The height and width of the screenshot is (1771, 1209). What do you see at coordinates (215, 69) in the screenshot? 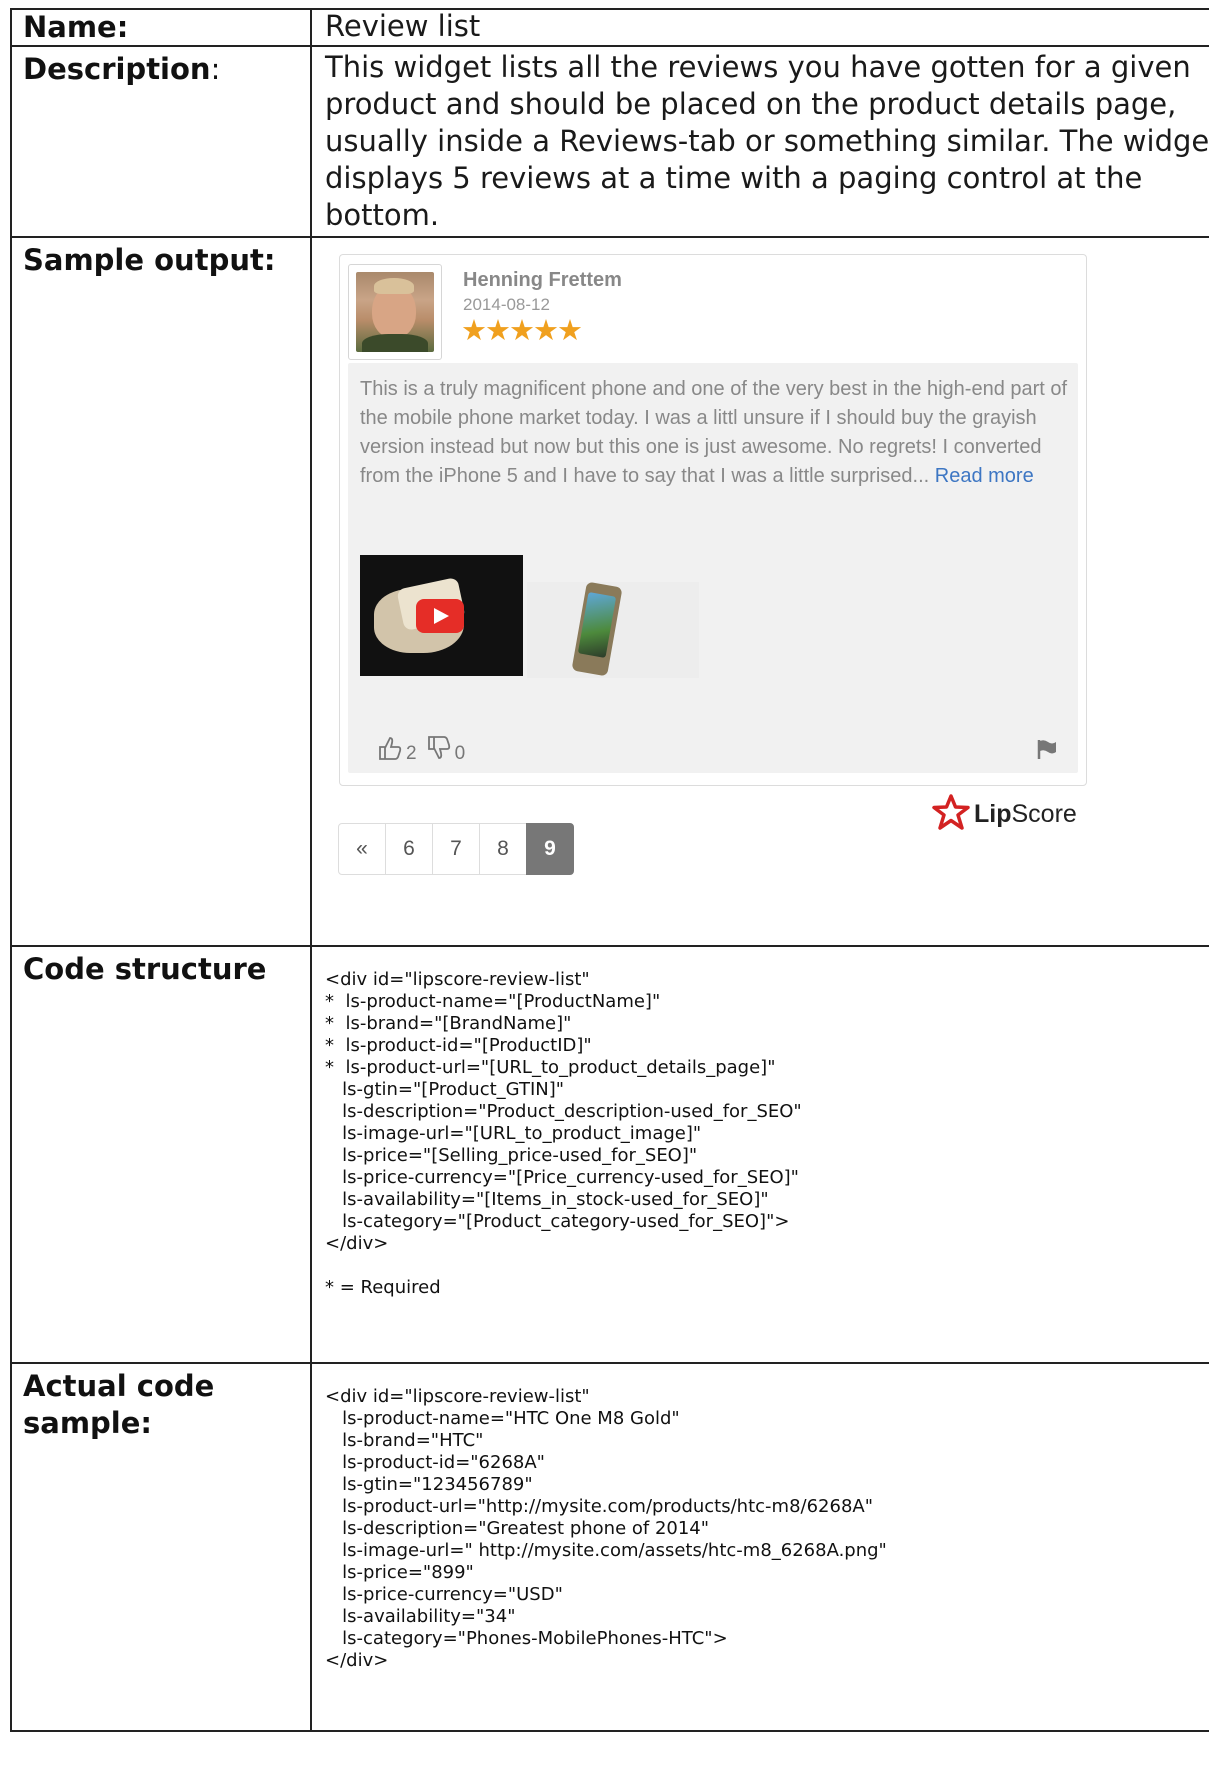
I see `description-colon: :` at bounding box center [215, 69].